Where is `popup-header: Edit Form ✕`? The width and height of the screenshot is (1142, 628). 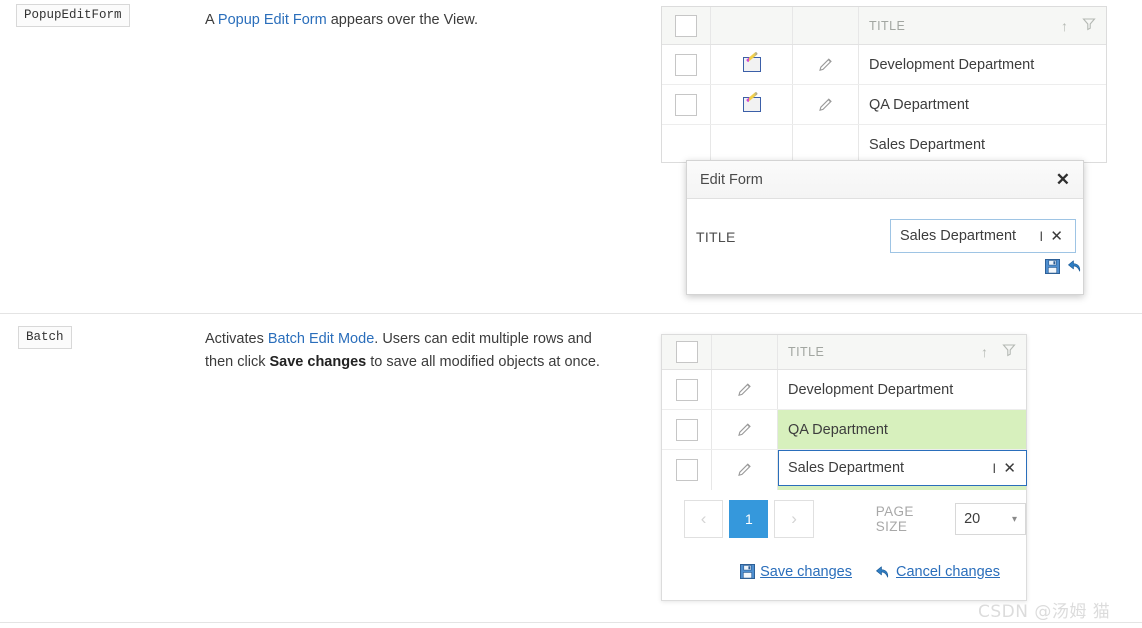 popup-header: Edit Form ✕ is located at coordinates (885, 180).